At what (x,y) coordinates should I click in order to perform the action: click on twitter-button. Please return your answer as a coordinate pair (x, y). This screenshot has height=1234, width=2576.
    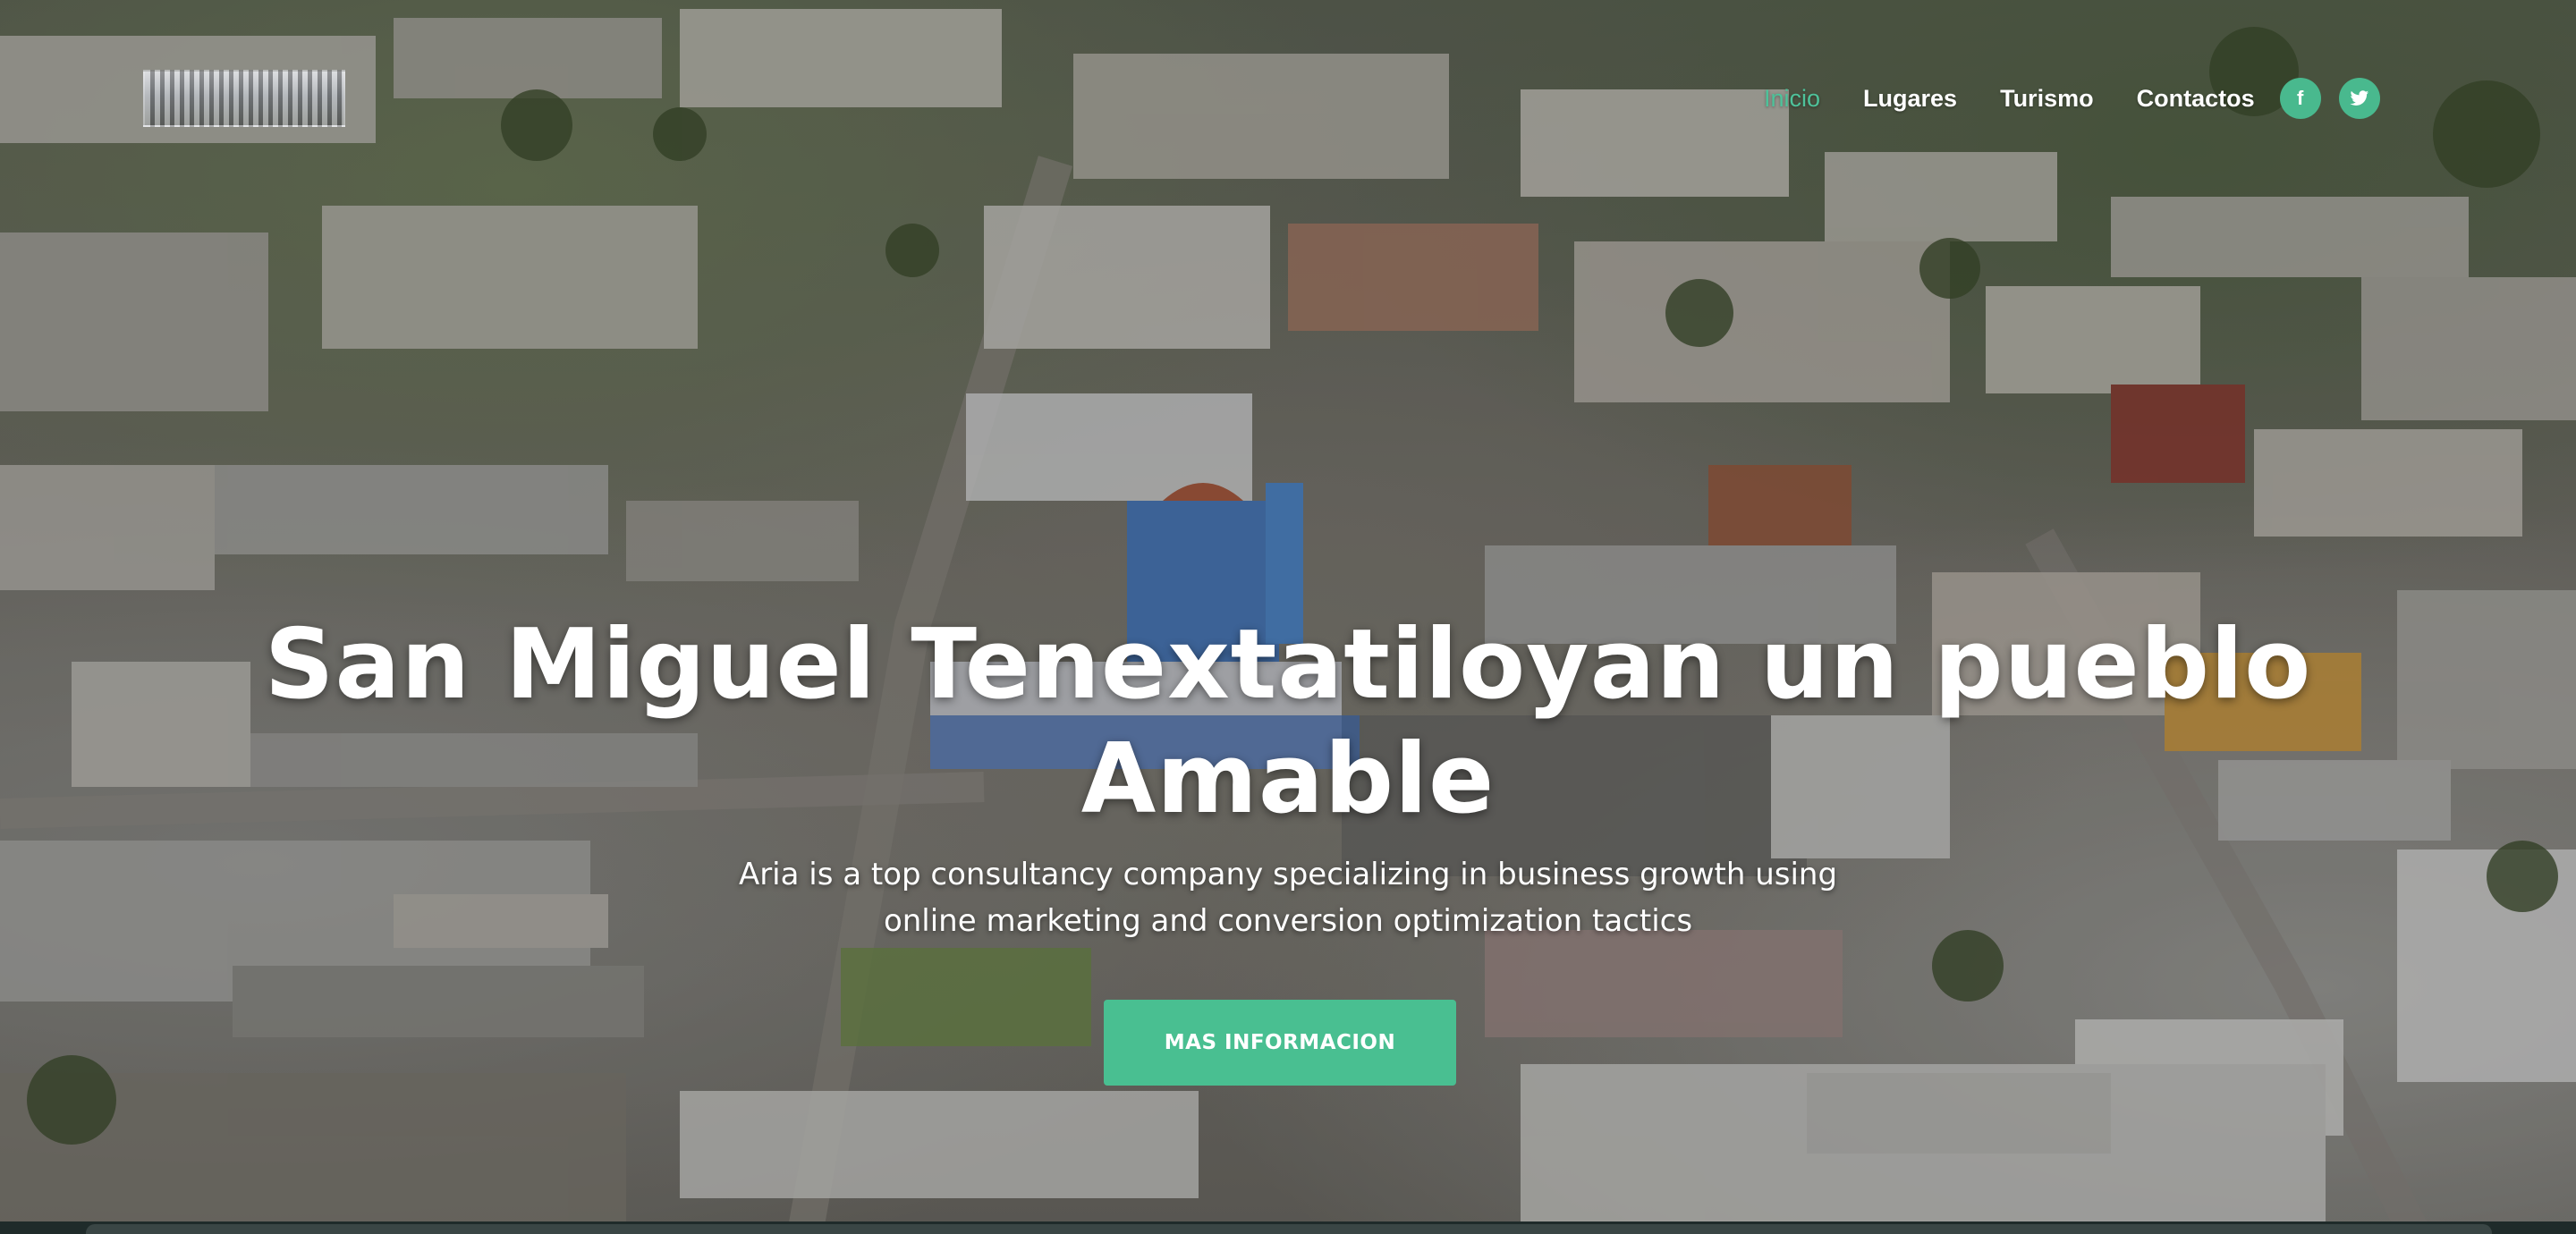
    Looking at the image, I should click on (2359, 99).